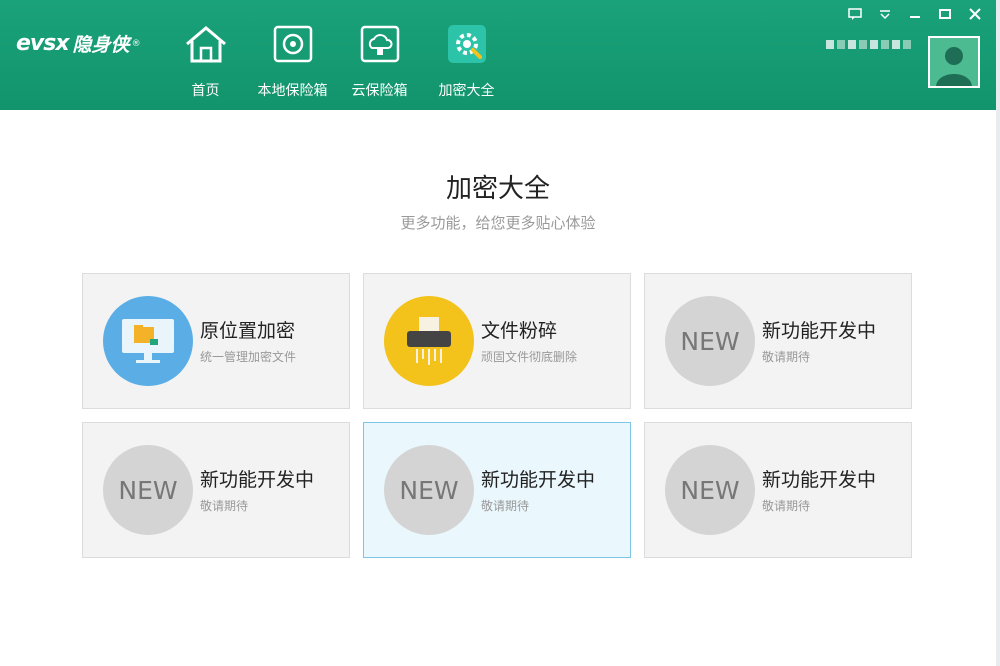  I want to click on avatar, so click(954, 62).